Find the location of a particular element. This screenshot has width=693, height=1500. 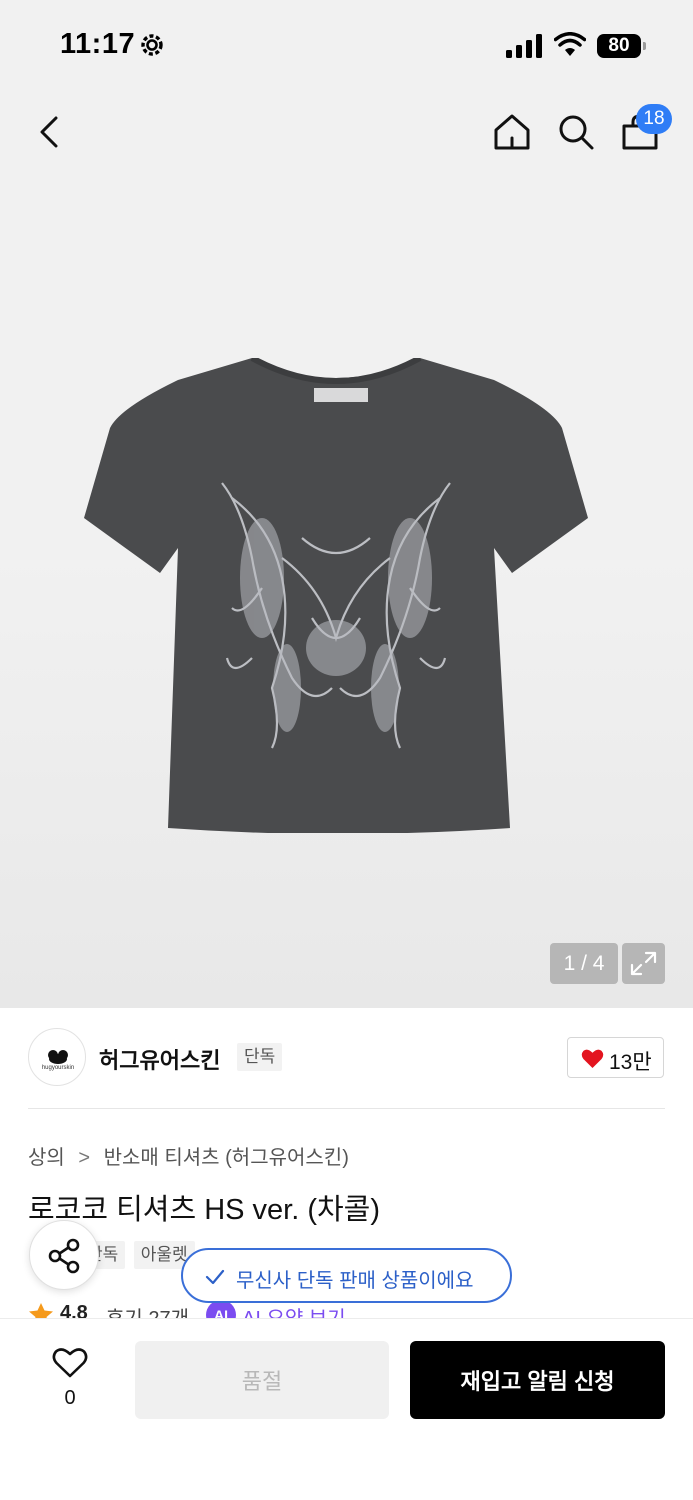

expand-image-button is located at coordinates (643, 963).